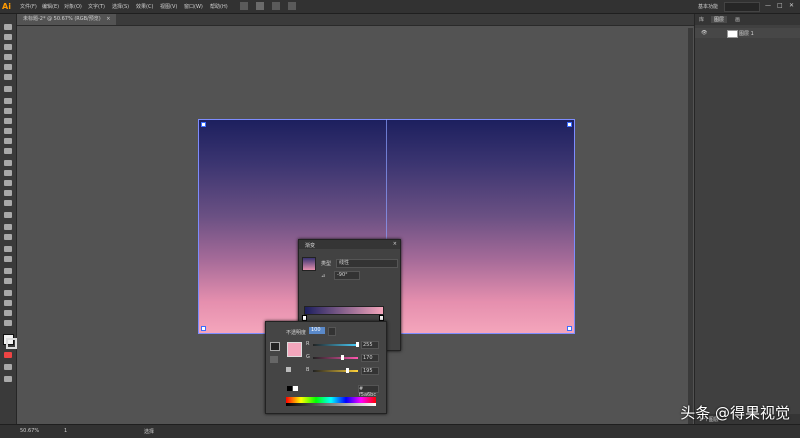 The image size is (800, 438). Describe the element at coordinates (295, 388) in the screenshot. I see `white-swatch` at that location.